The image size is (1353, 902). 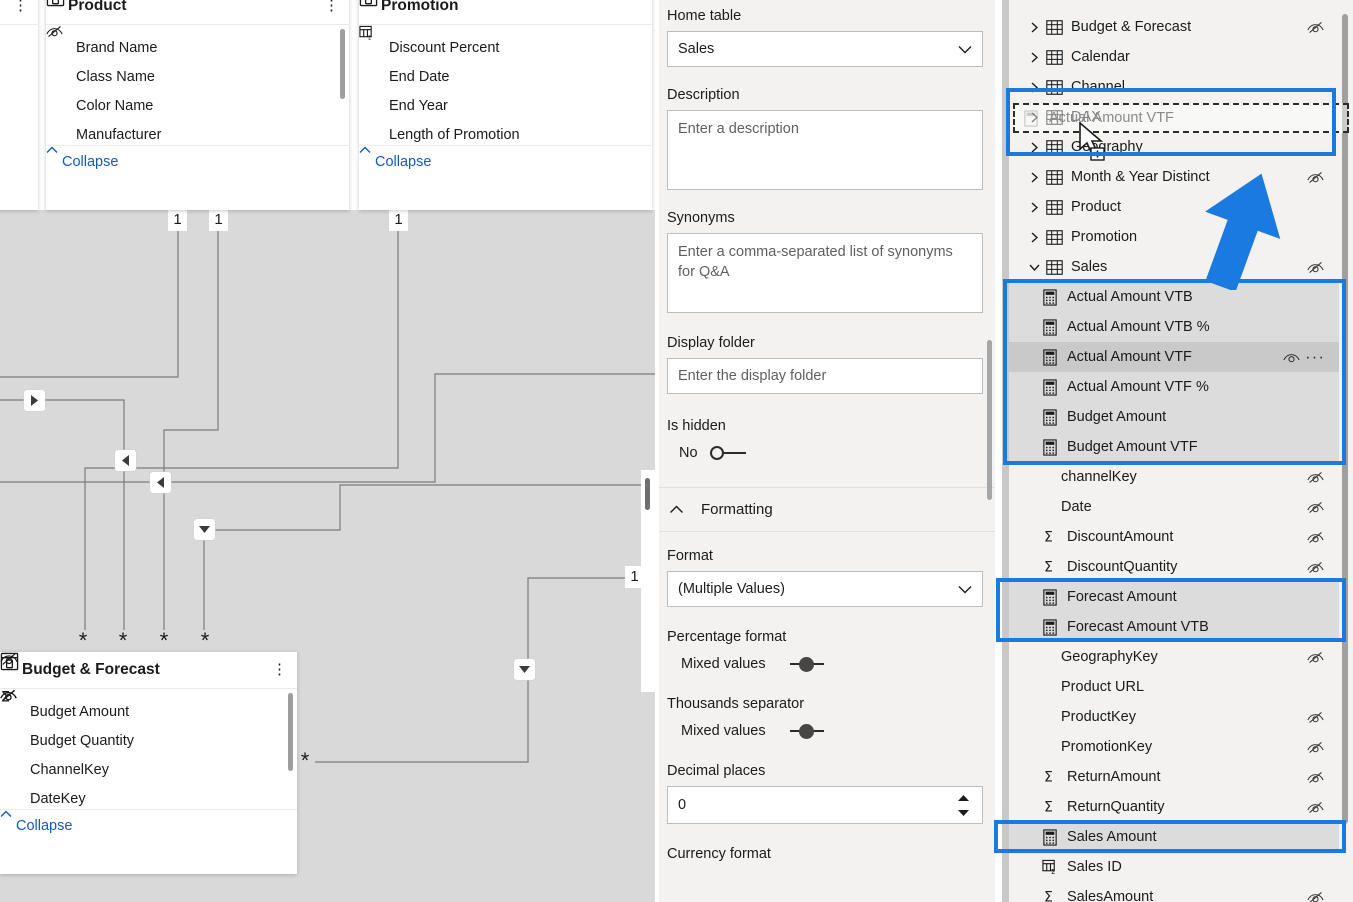 I want to click on filter-direction-right-chip, so click(x=34, y=400).